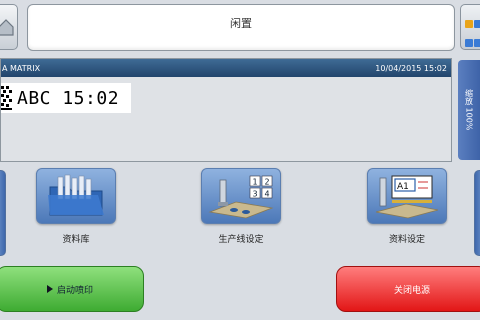 This screenshot has width=480, height=320. I want to click on grid-icon, so click(472, 33).